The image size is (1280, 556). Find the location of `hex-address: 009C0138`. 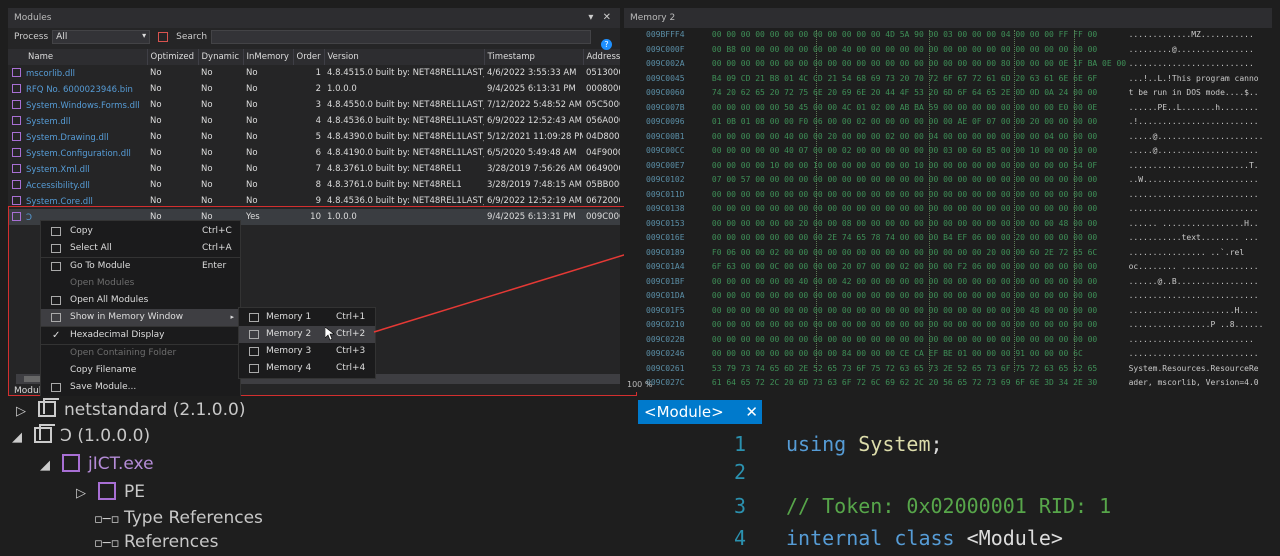

hex-address: 009C0138 is located at coordinates (665, 208).